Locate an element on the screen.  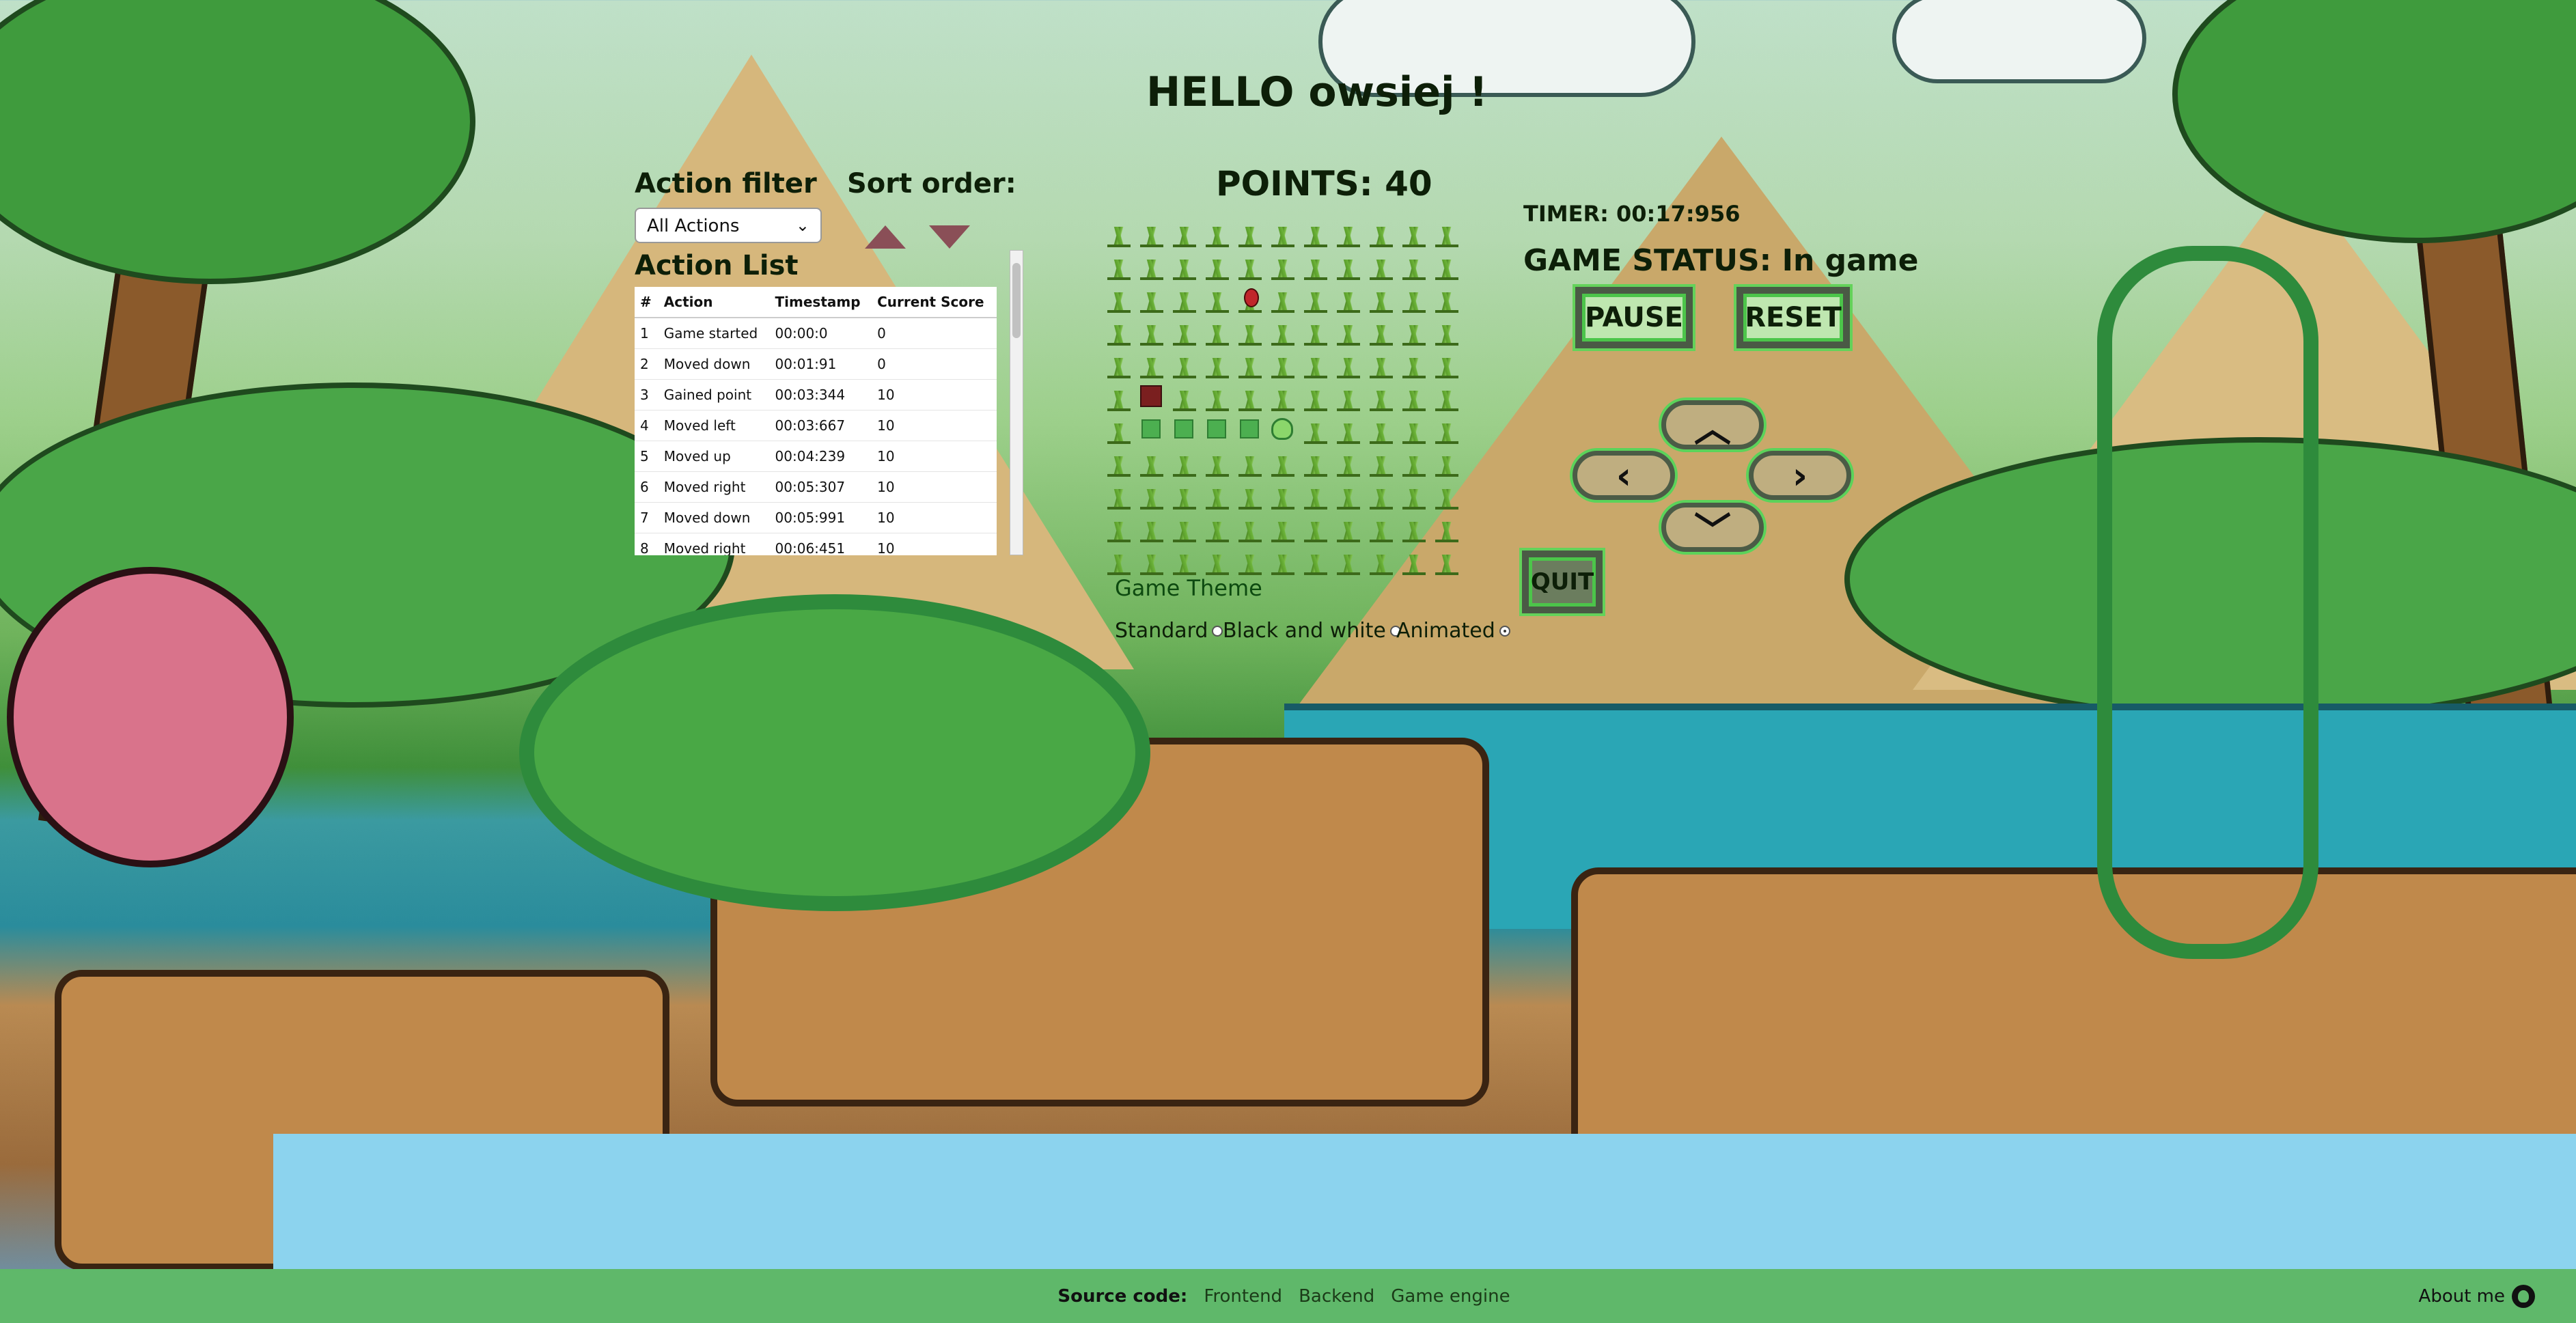
about-me-label: About me is located at coordinates (2461, 1296).